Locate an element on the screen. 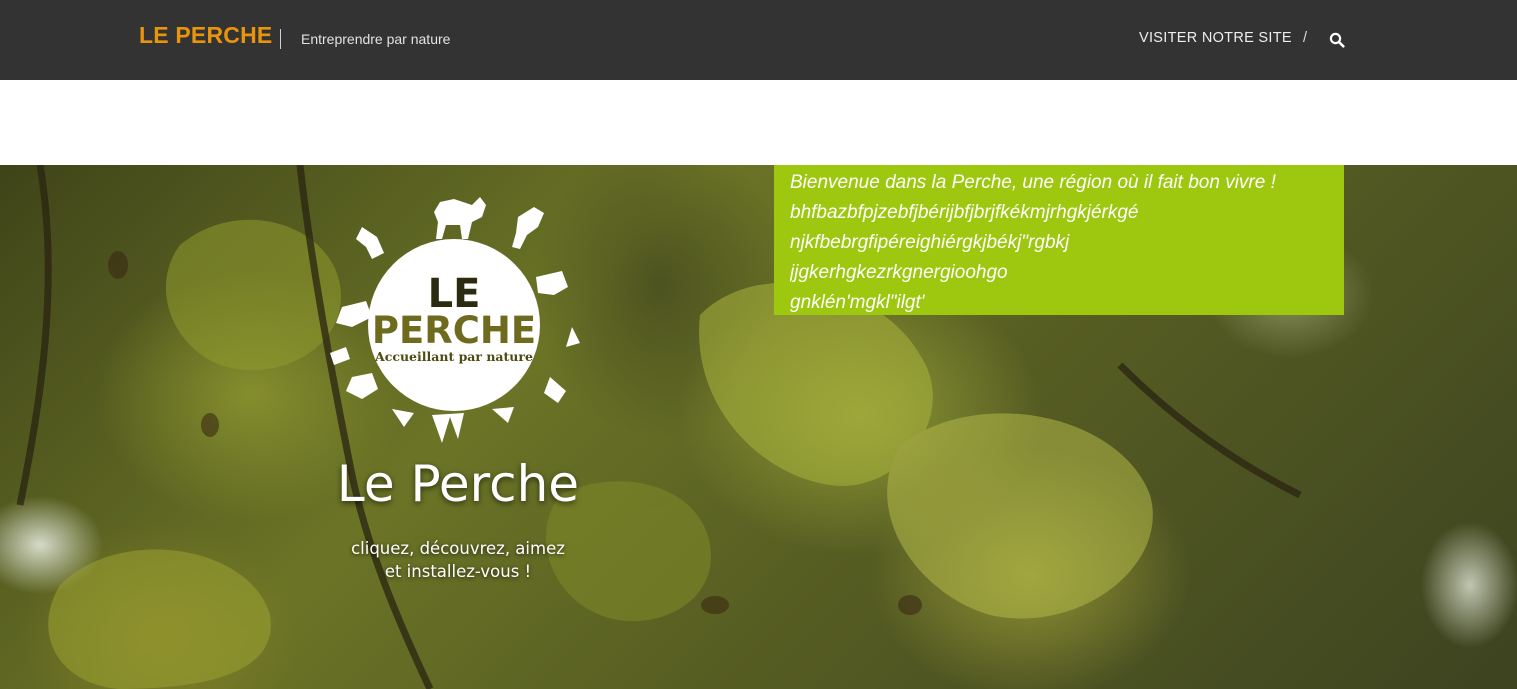 Image resolution: width=1517 pixels, height=689 pixels. brand-divider is located at coordinates (280, 39).